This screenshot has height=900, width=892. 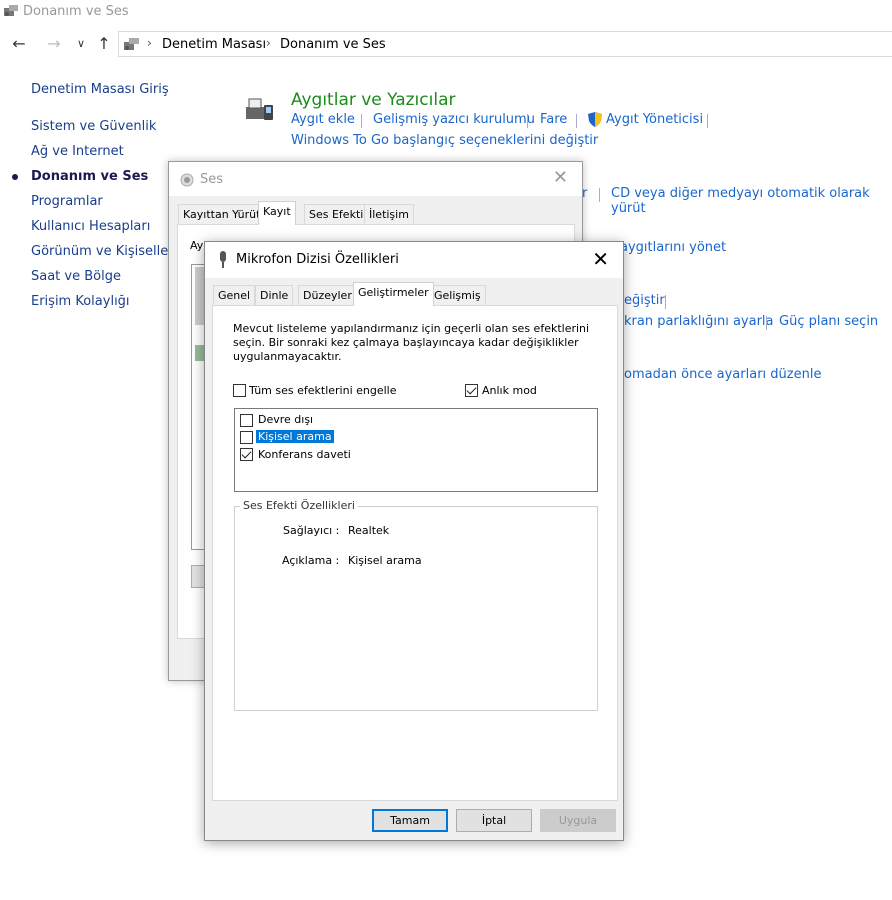 I want to click on microphone-icon, so click(x=223, y=259).